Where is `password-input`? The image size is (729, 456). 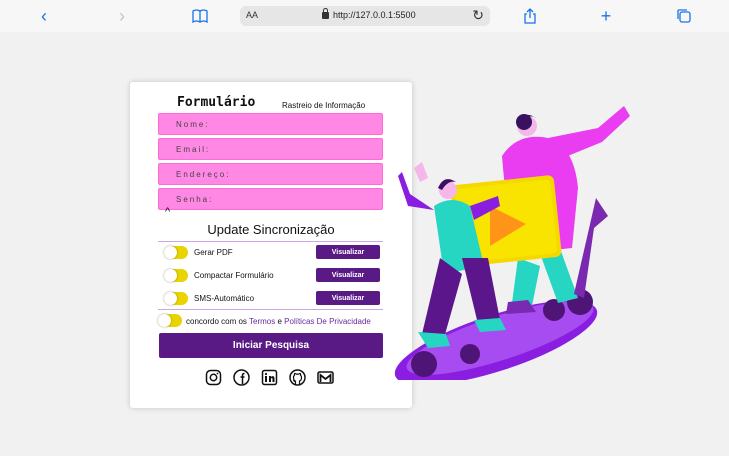 password-input is located at coordinates (270, 199).